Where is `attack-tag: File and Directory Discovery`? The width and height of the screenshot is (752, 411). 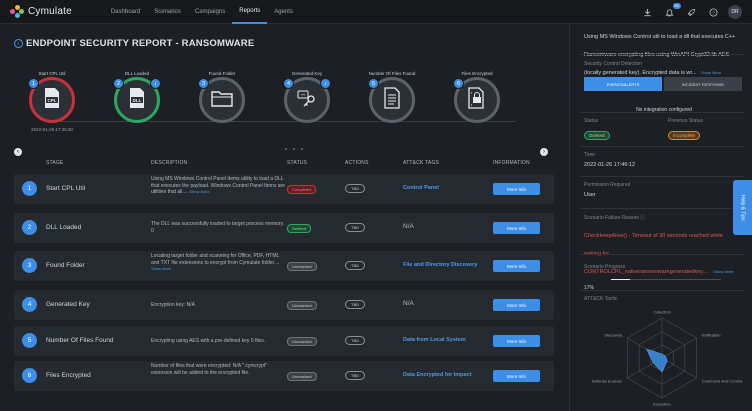 attack-tag: File and Directory Discovery is located at coordinates (440, 265).